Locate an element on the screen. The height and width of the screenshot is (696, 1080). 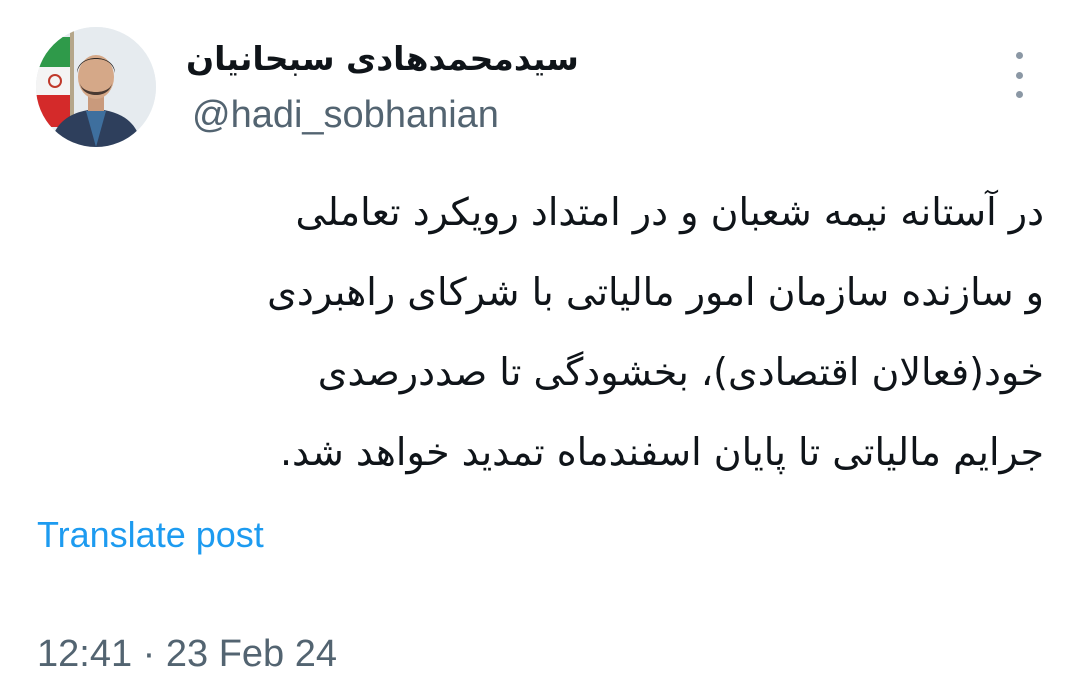
avatar is located at coordinates (96, 87).